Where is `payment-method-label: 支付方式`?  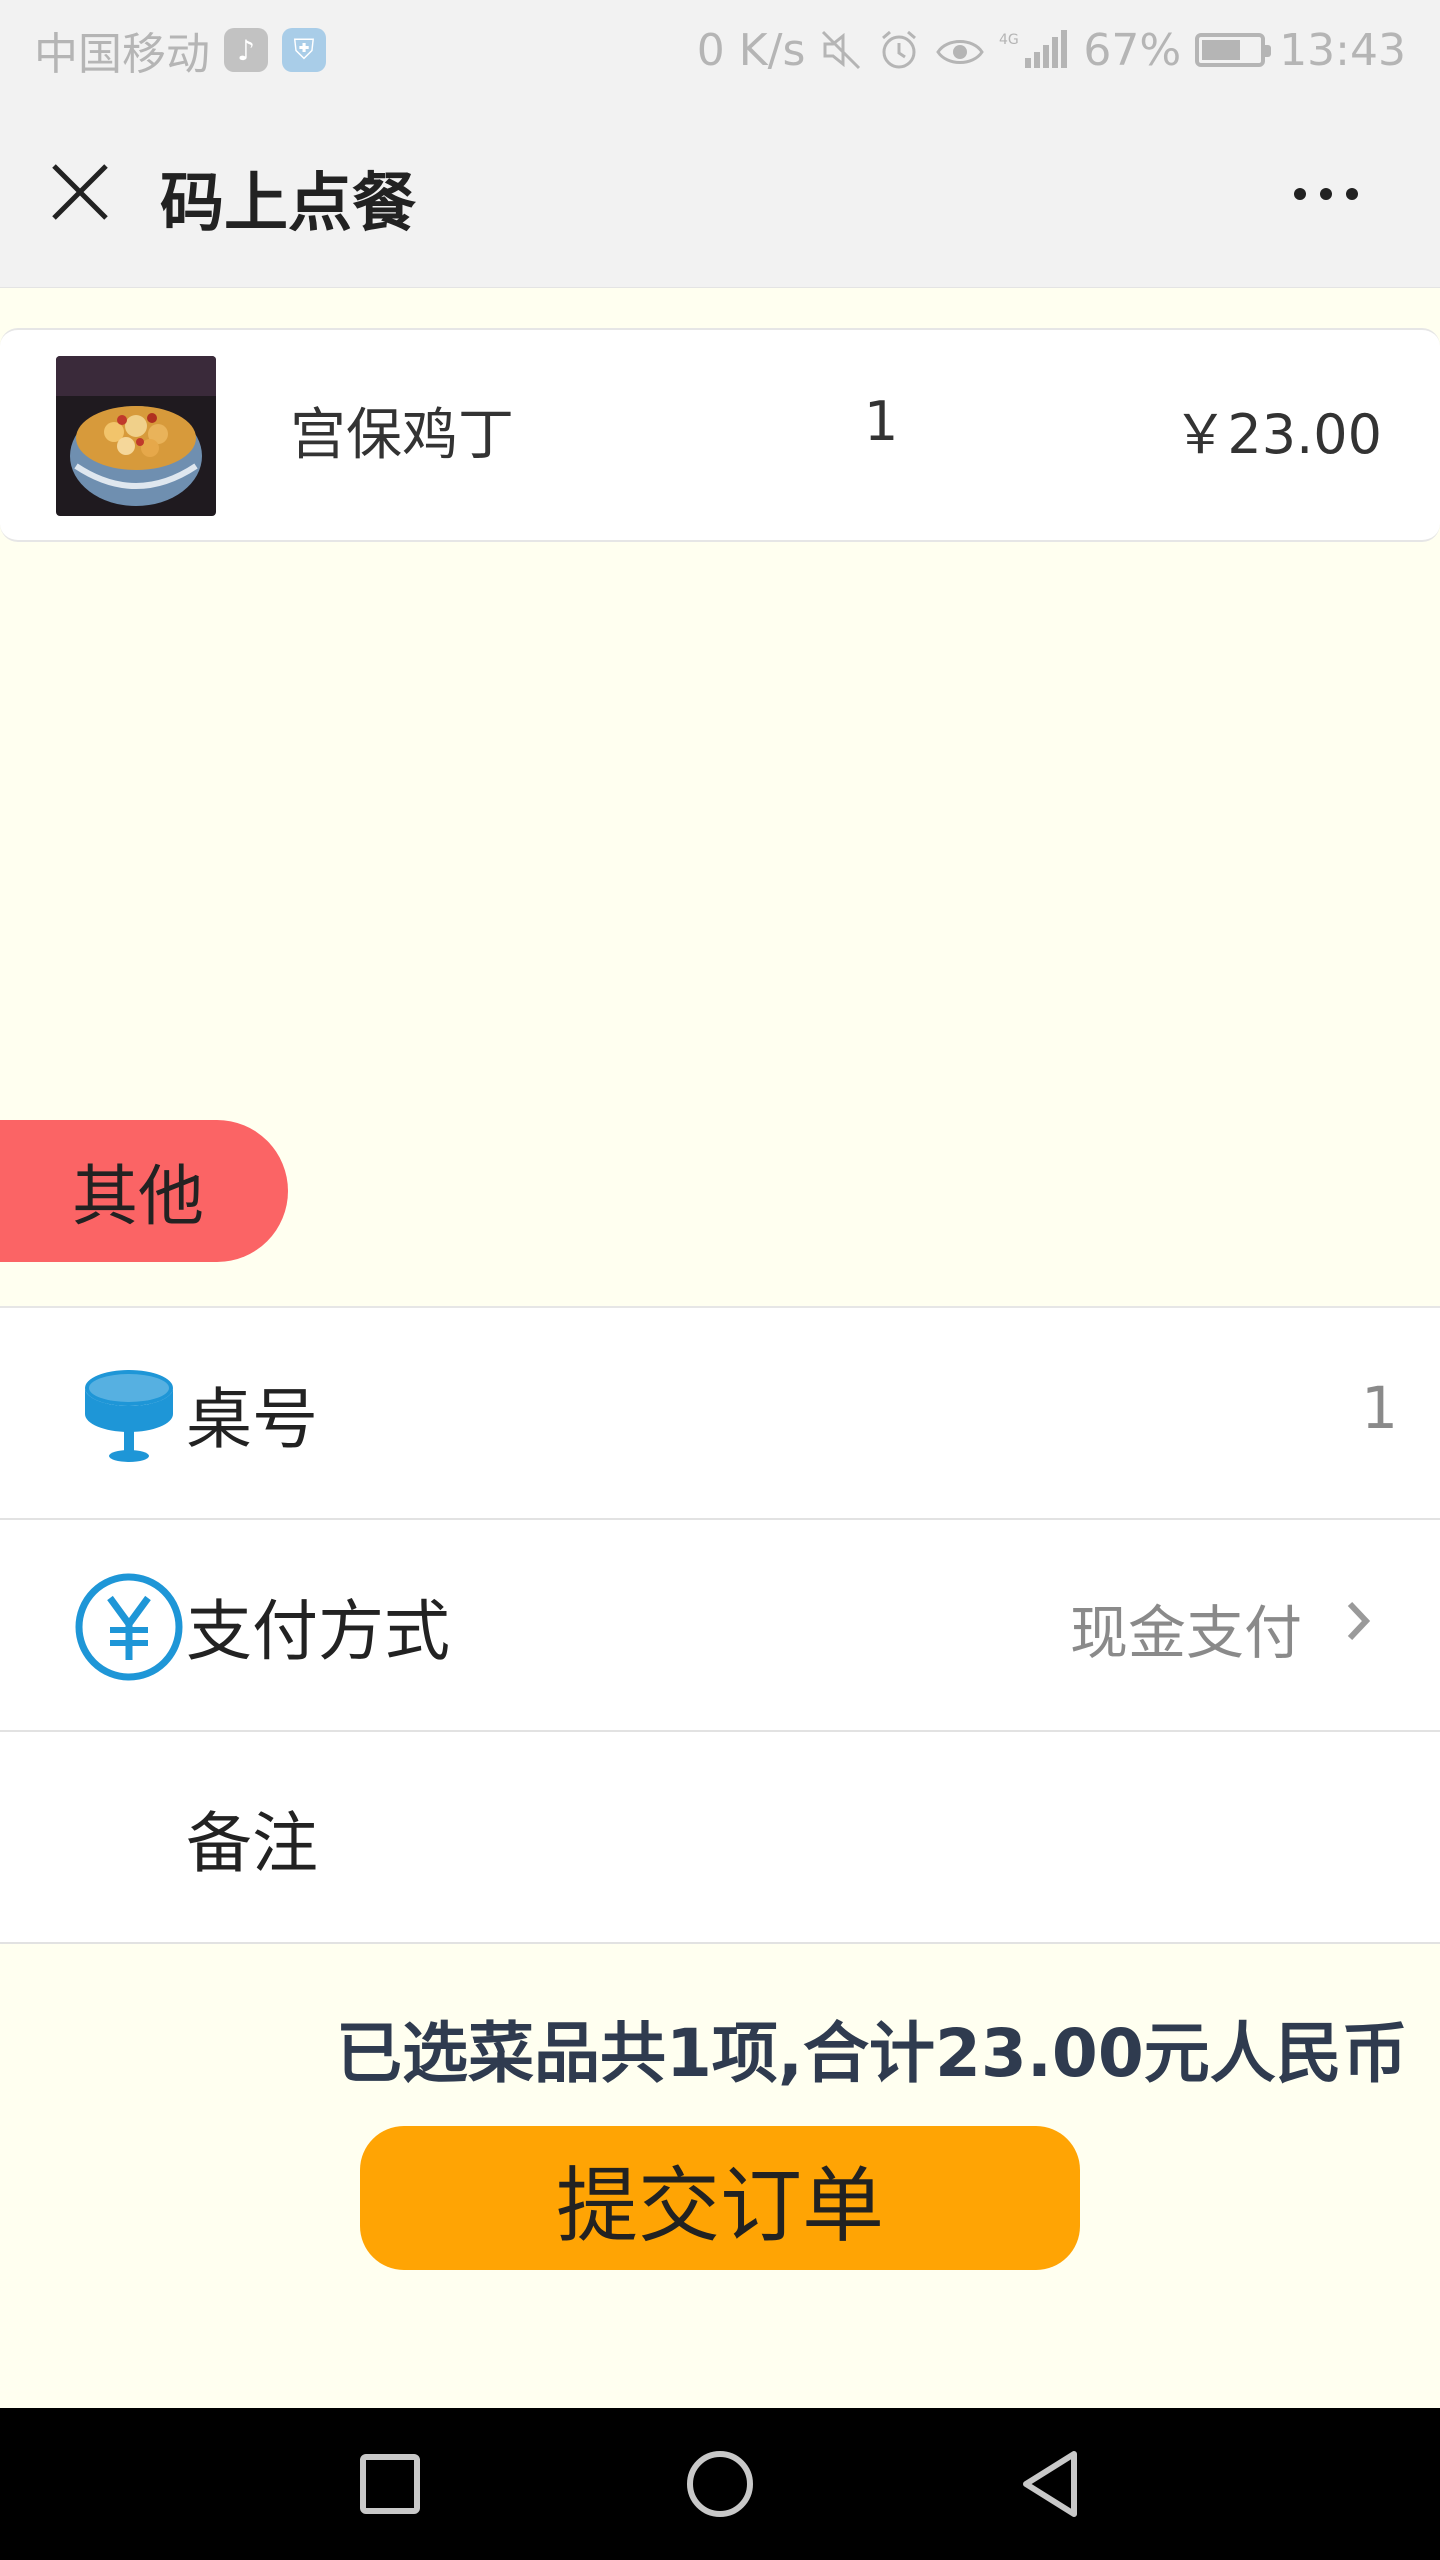
payment-method-label: 支付方式 is located at coordinates (318, 1631).